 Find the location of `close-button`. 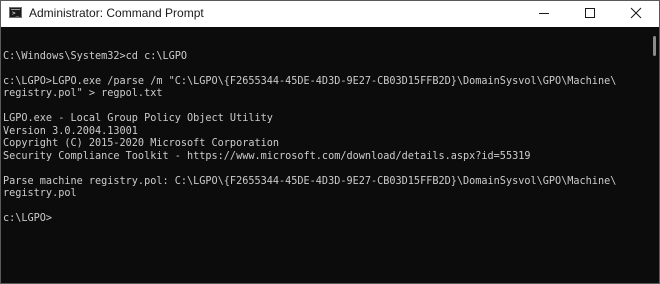

close-button is located at coordinates (636, 14).